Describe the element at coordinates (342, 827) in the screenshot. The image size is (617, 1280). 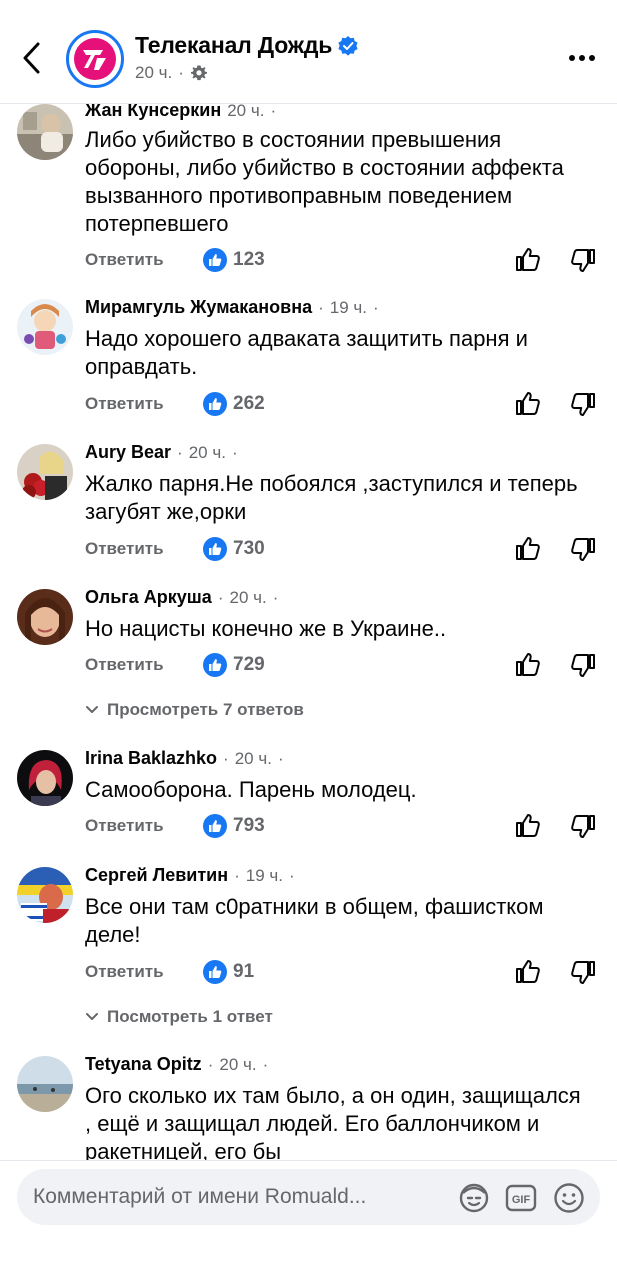
I see `comment-actions: Ответить 793` at that location.